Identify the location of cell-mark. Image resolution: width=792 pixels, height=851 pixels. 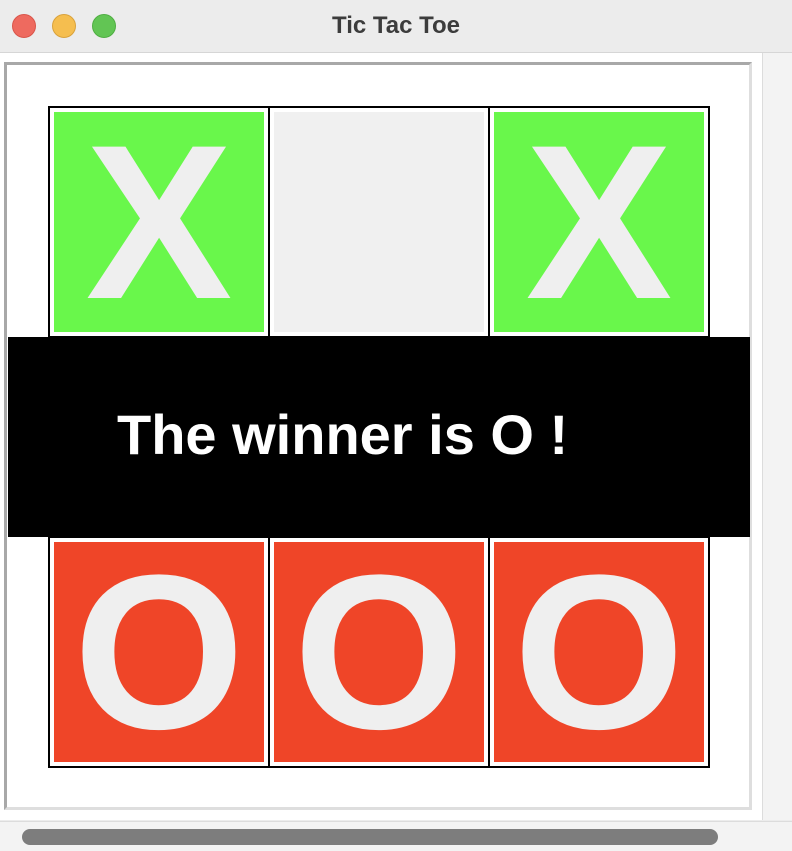
(379, 222).